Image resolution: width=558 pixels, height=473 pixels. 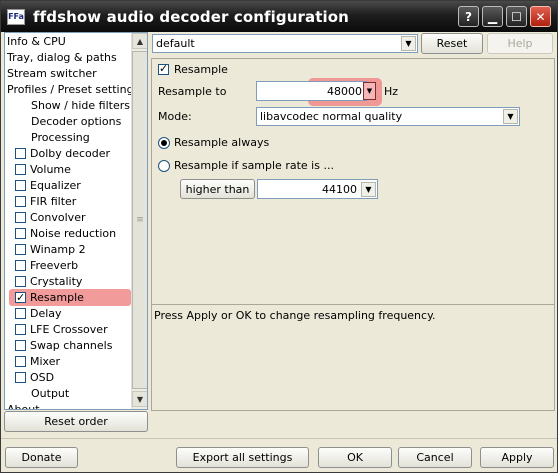 I want to click on tree-item-label: Winamp 2, so click(x=58, y=249).